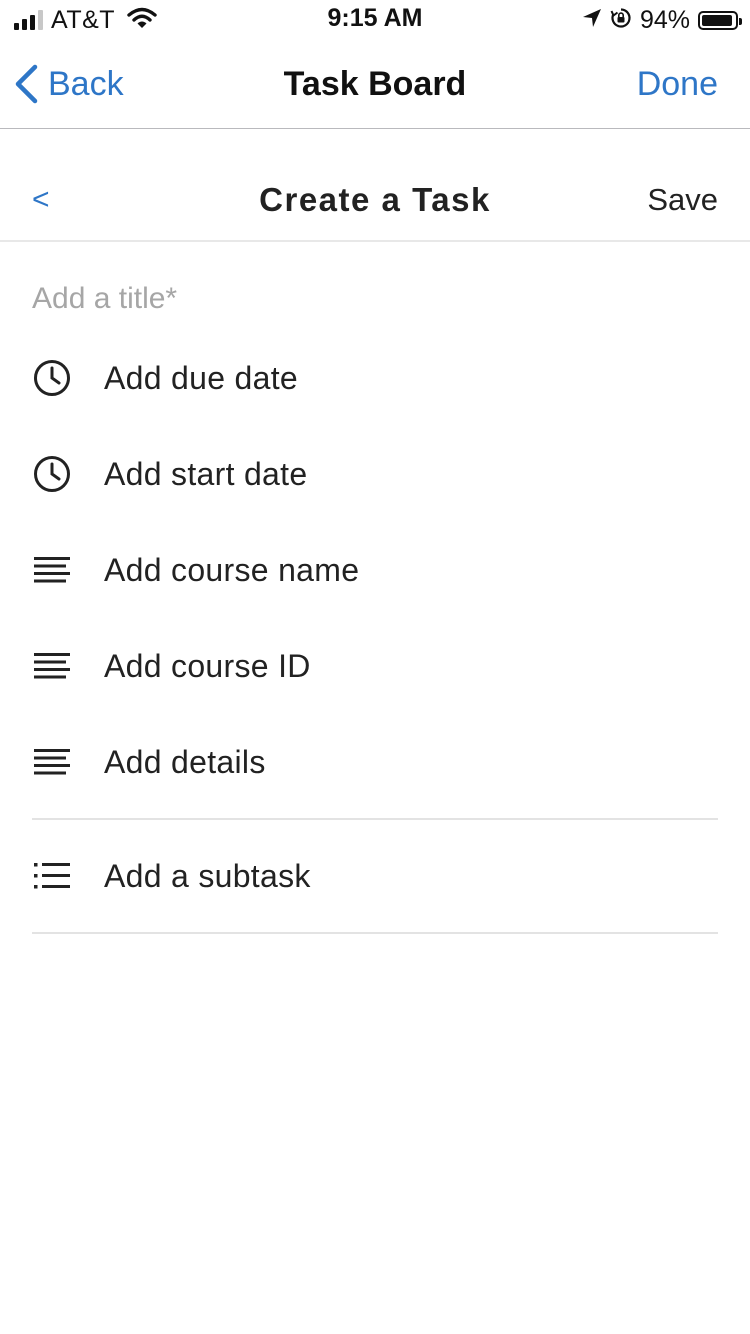 The width and height of the screenshot is (750, 1334). Describe the element at coordinates (375, 876) in the screenshot. I see `add-subtask-button: Add a subtask` at that location.